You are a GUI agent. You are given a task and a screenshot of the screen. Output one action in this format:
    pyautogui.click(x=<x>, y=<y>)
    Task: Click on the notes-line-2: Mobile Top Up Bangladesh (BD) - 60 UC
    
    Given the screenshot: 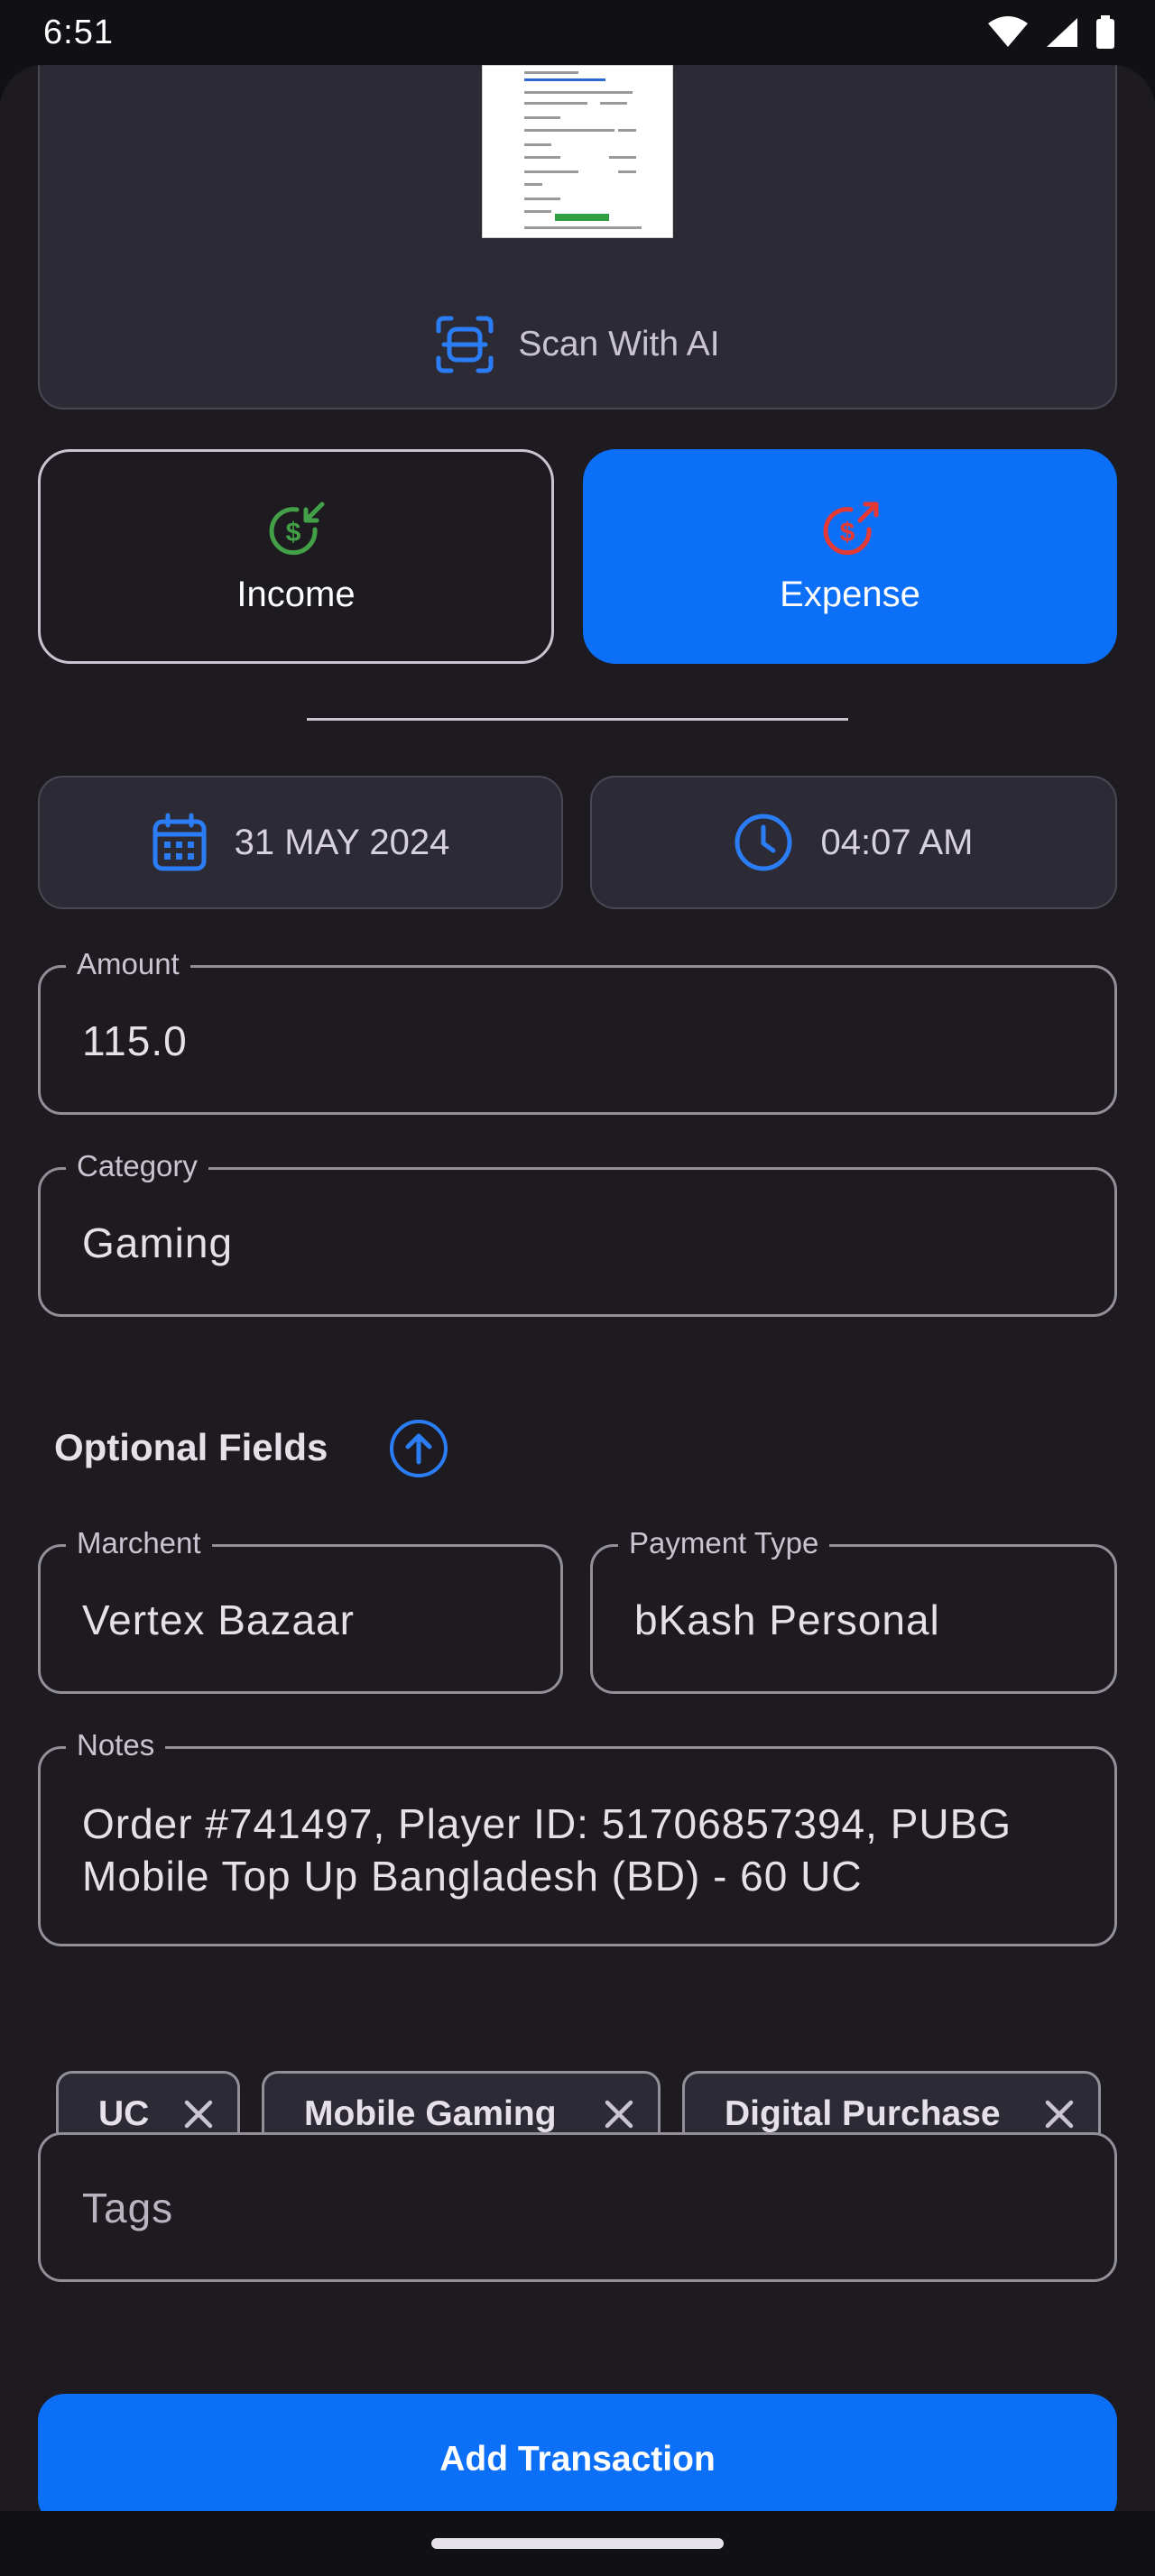 What is the action you would take?
    pyautogui.click(x=472, y=1877)
    